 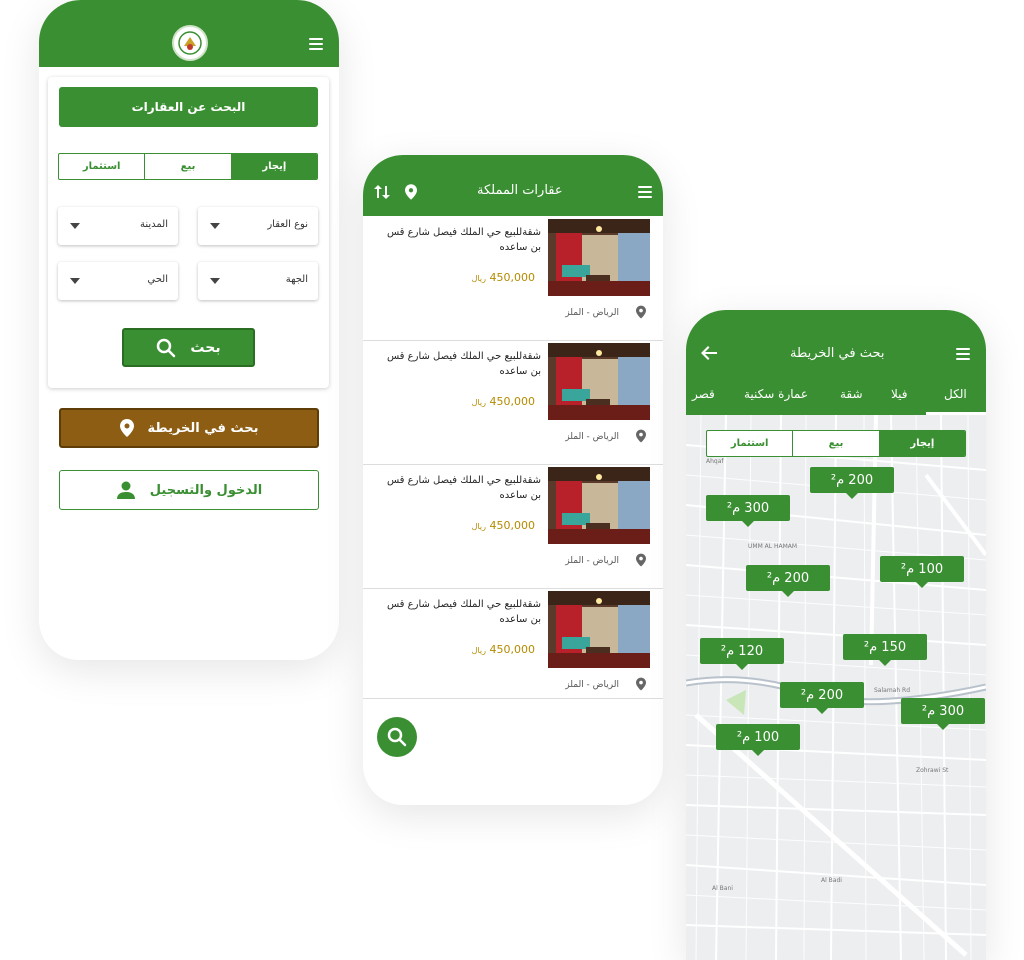 What do you see at coordinates (287, 224) in the screenshot?
I see `property-type-label: نوع العقار` at bounding box center [287, 224].